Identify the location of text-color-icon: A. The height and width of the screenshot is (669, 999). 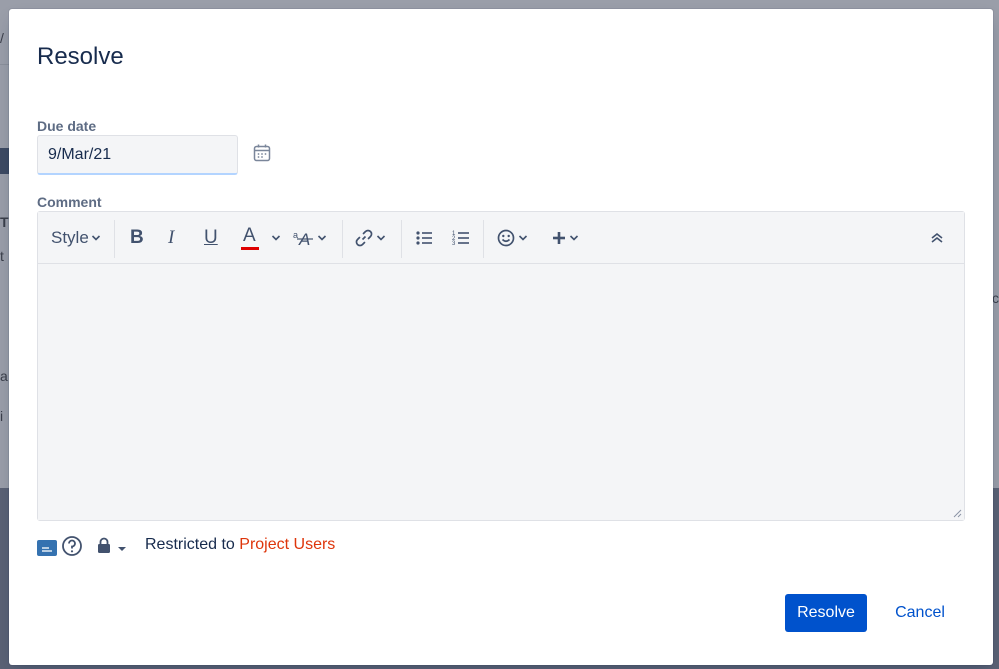
(250, 237).